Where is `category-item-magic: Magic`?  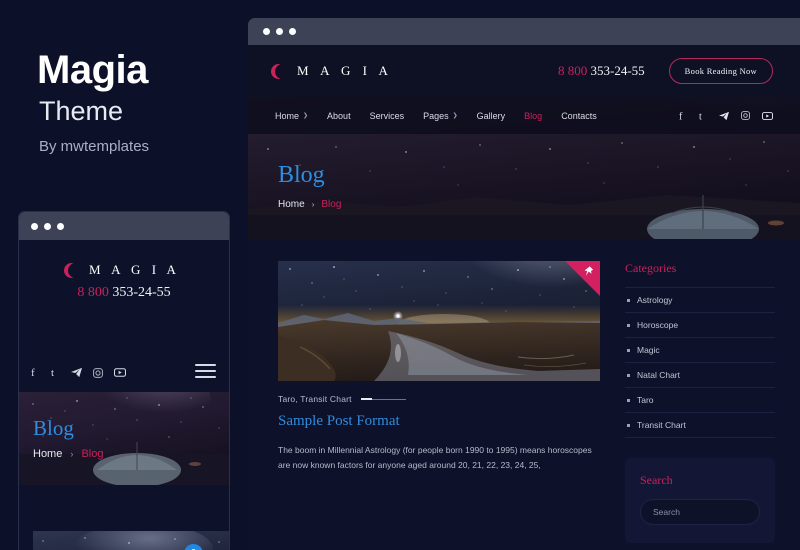 category-item-magic: Magic is located at coordinates (700, 350).